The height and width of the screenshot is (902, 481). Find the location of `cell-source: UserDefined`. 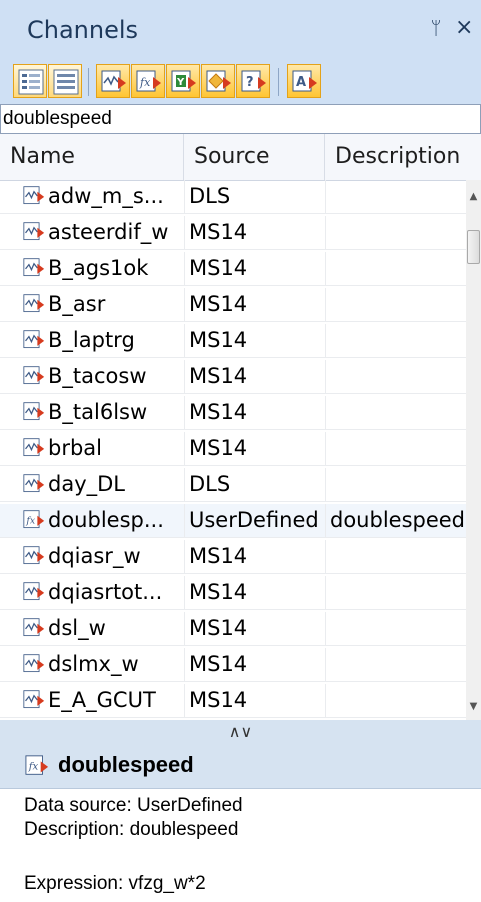

cell-source: UserDefined is located at coordinates (254, 520).